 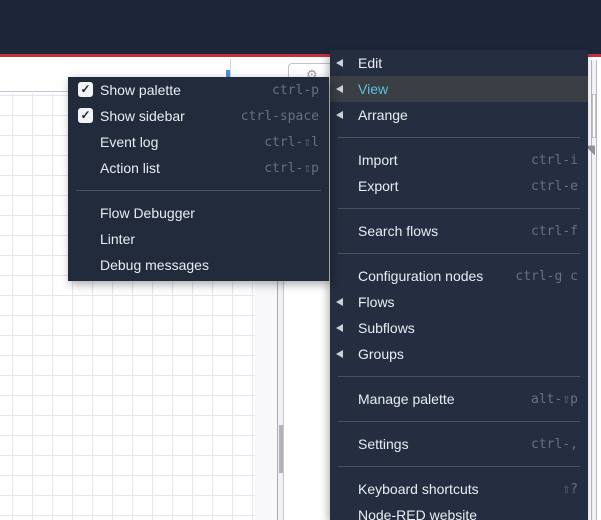 I want to click on menu-item-label: Event log, so click(x=129, y=142).